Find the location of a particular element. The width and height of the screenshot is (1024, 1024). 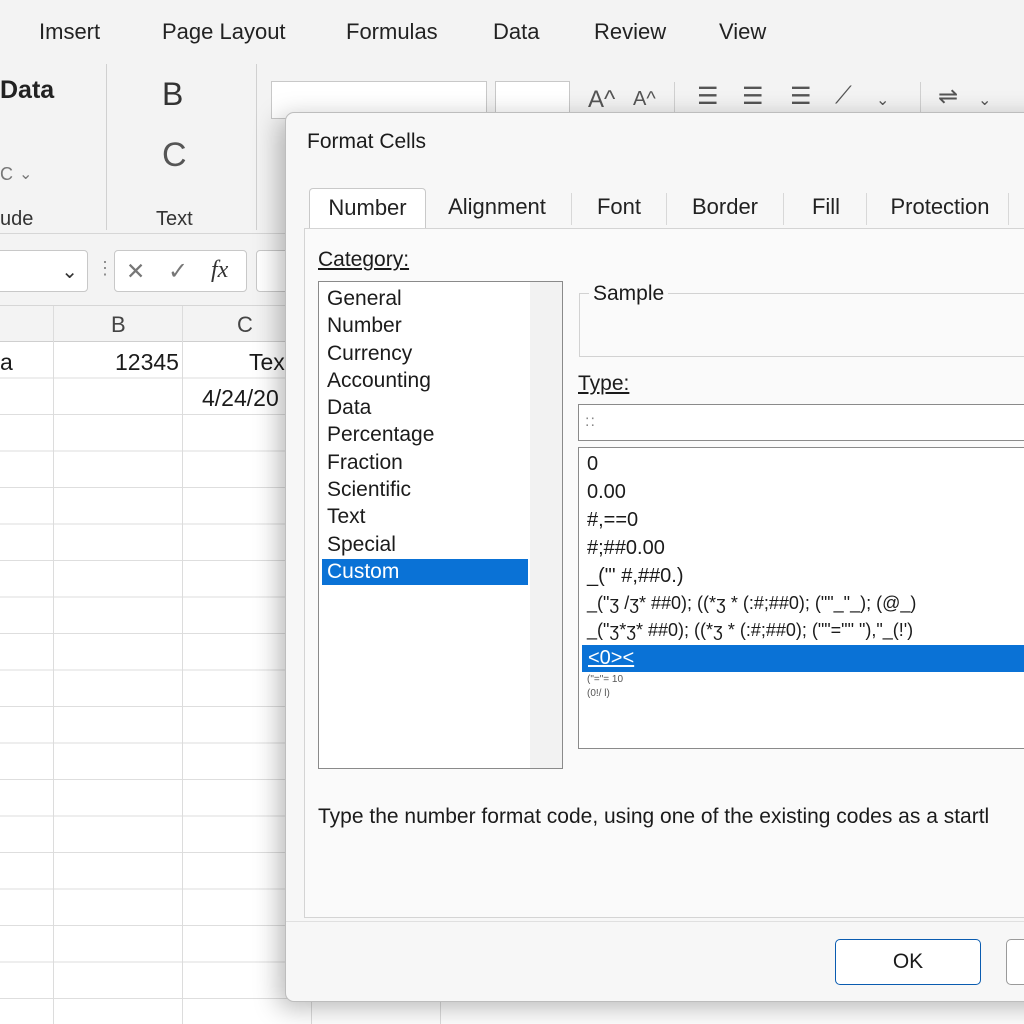

tab-insert: Imsert is located at coordinates (69, 32).